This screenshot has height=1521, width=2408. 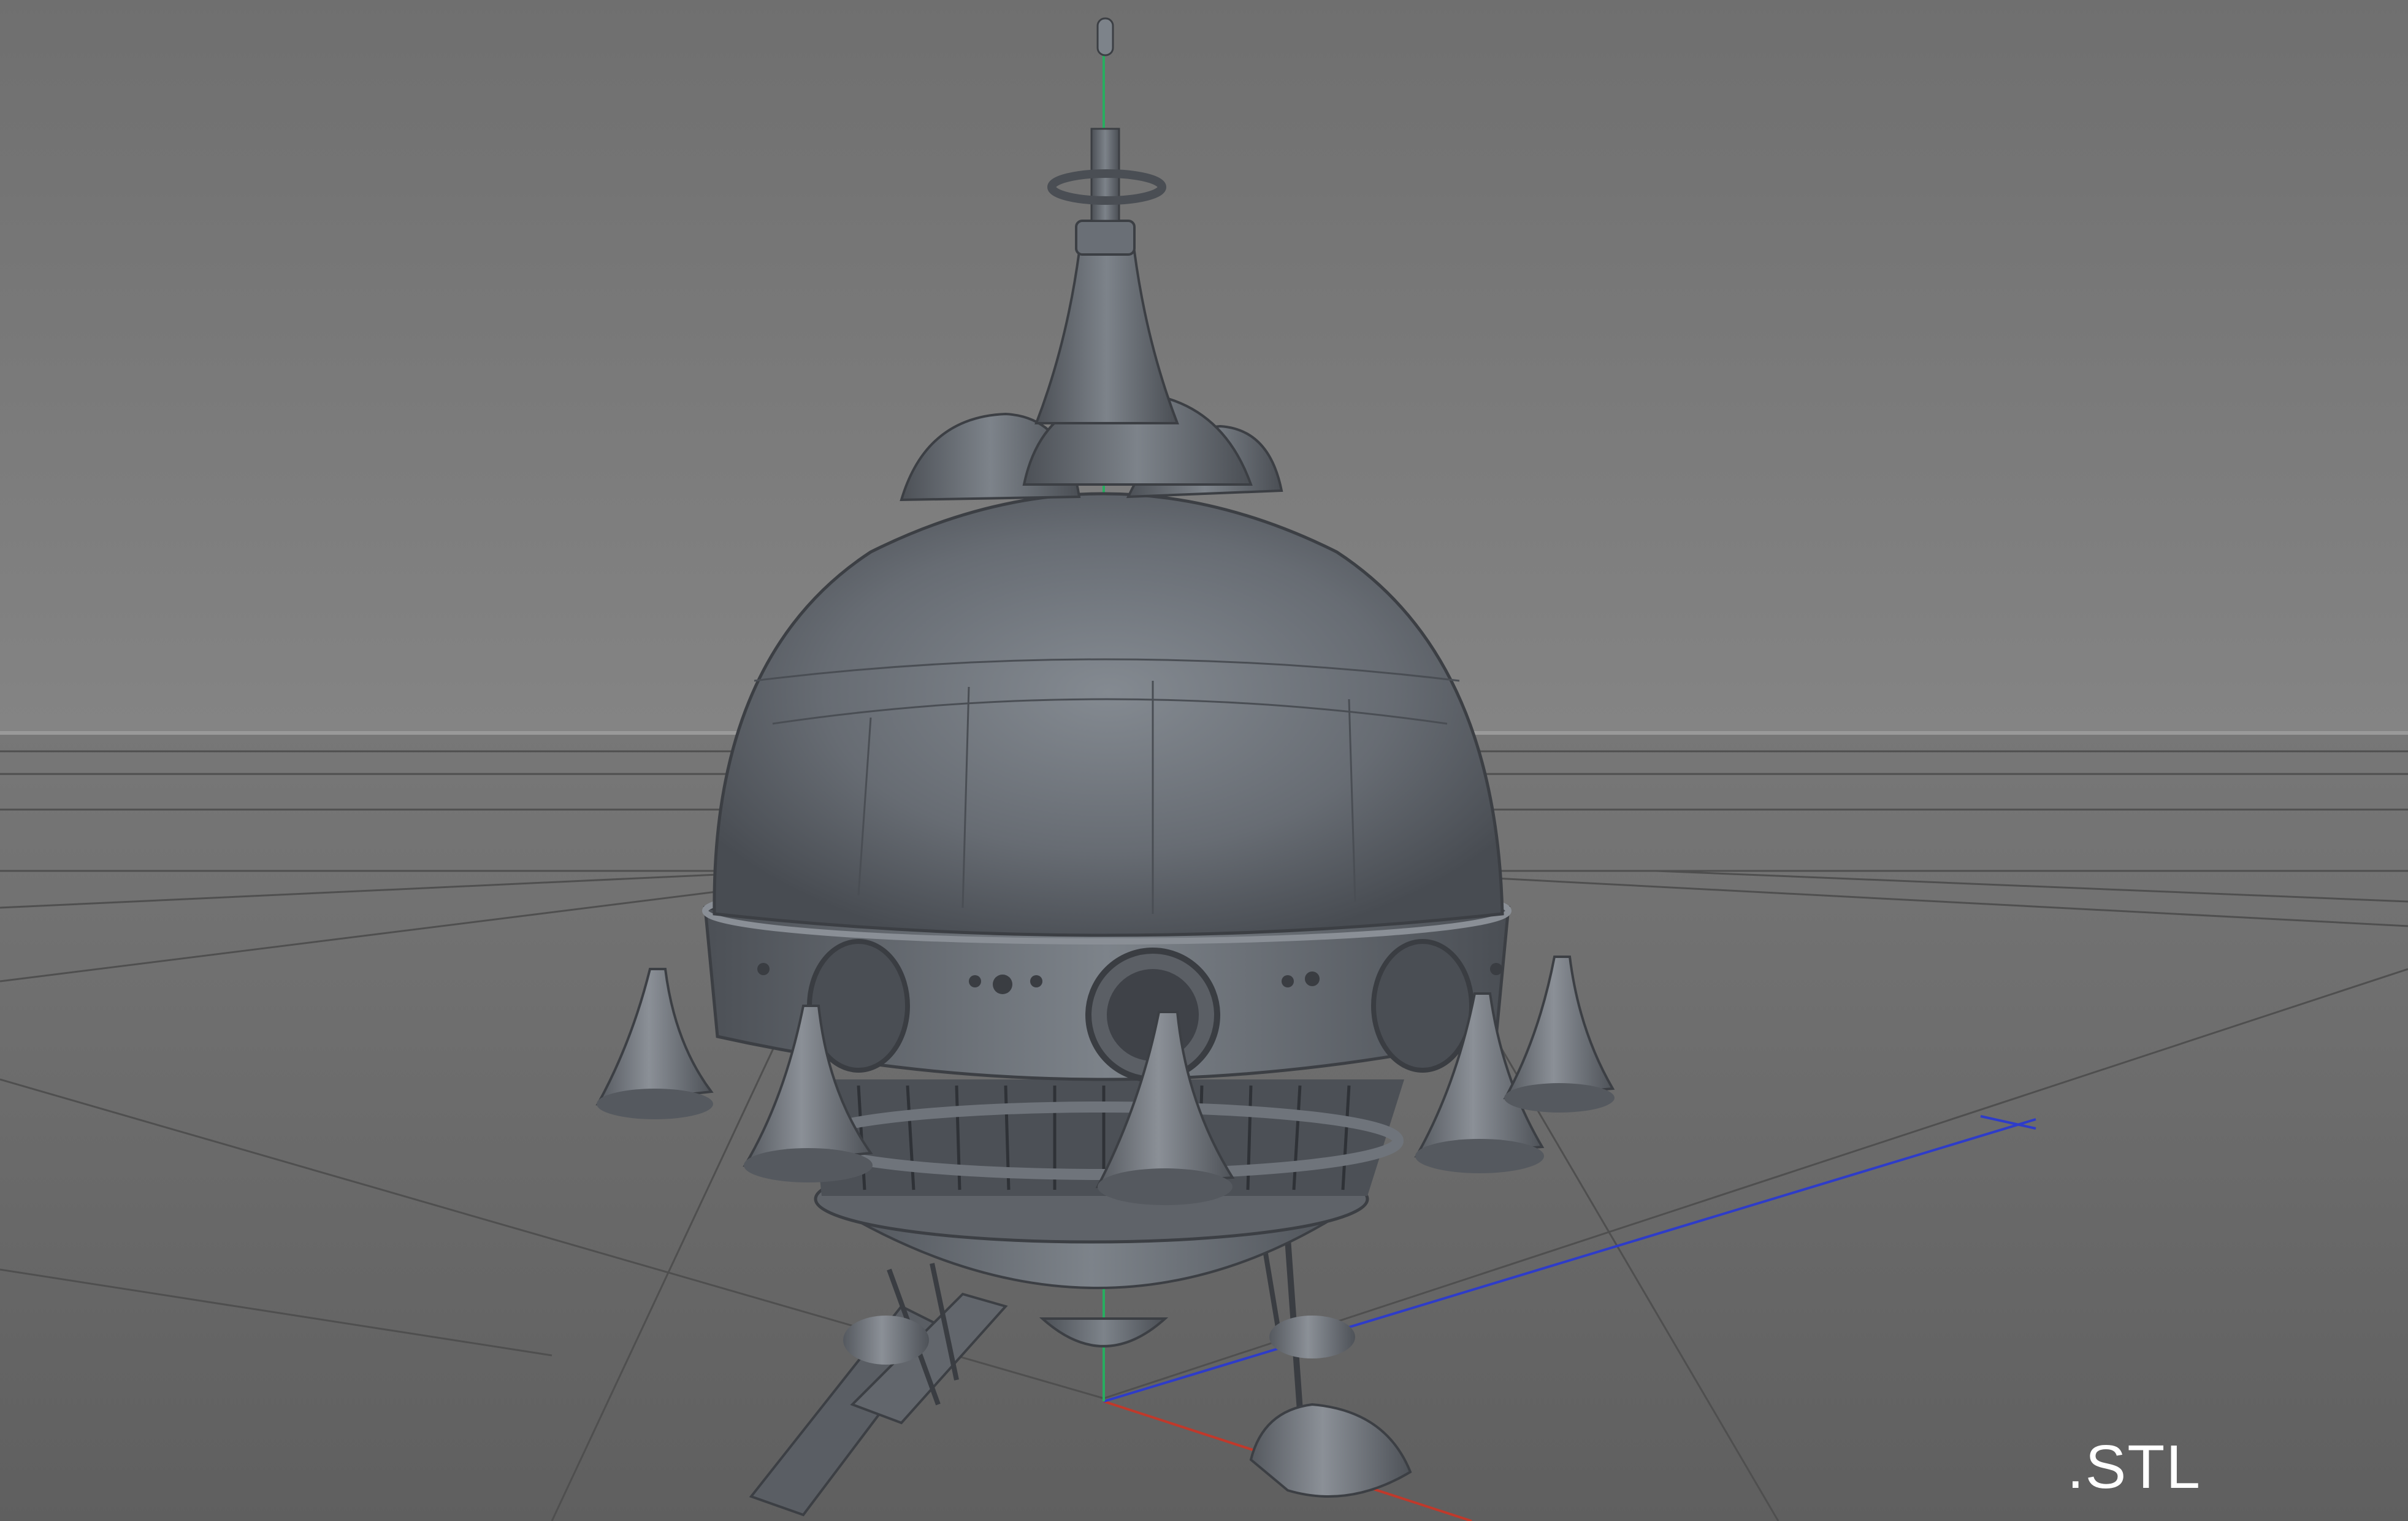 What do you see at coordinates (1105, 238) in the screenshot?
I see `spire-collar` at bounding box center [1105, 238].